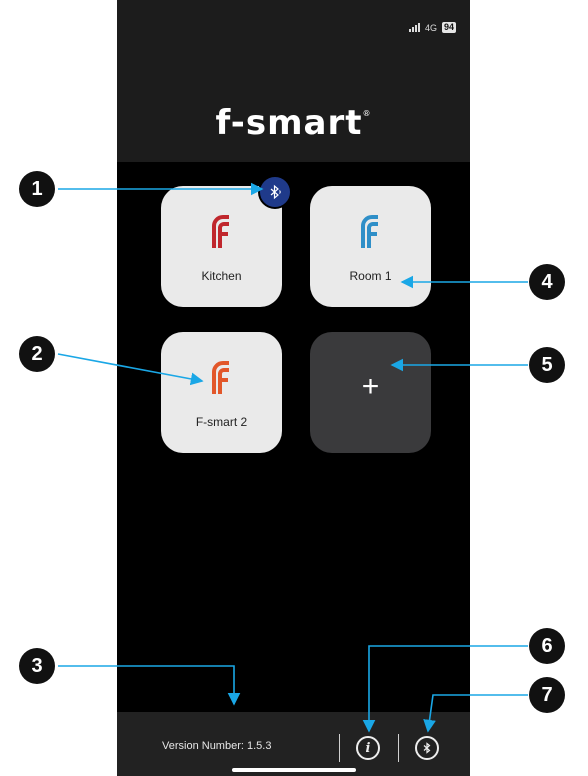 The height and width of the screenshot is (776, 588). What do you see at coordinates (37, 354) in the screenshot?
I see `annotation-marker-2: 2` at bounding box center [37, 354].